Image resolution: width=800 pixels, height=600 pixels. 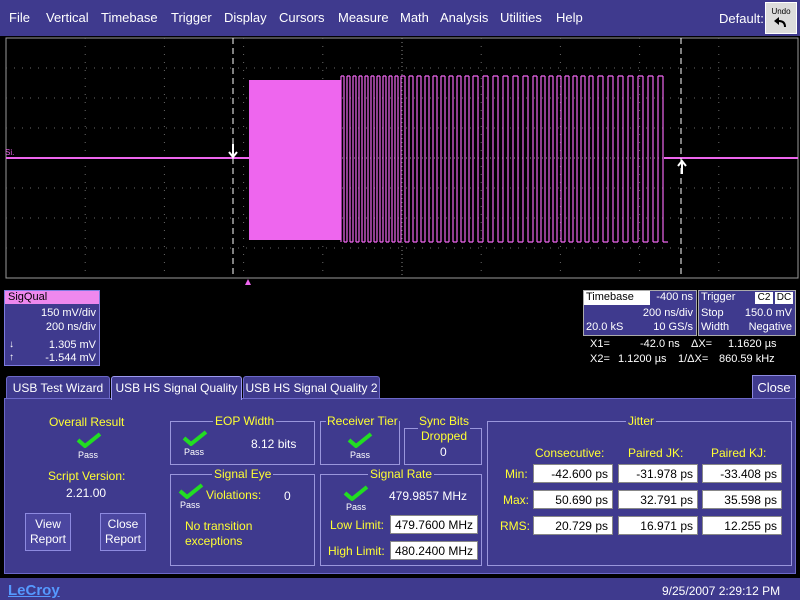 What do you see at coordinates (248, 282) in the screenshot?
I see `trigger-position-marker-icon` at bounding box center [248, 282].